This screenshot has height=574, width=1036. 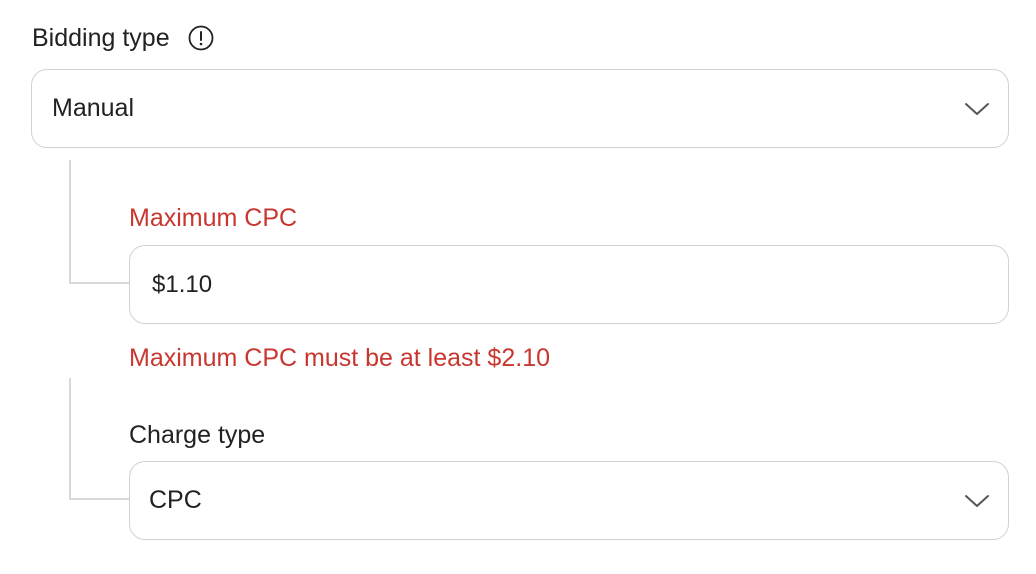 I want to click on maximum-cpc-input, so click(x=569, y=284).